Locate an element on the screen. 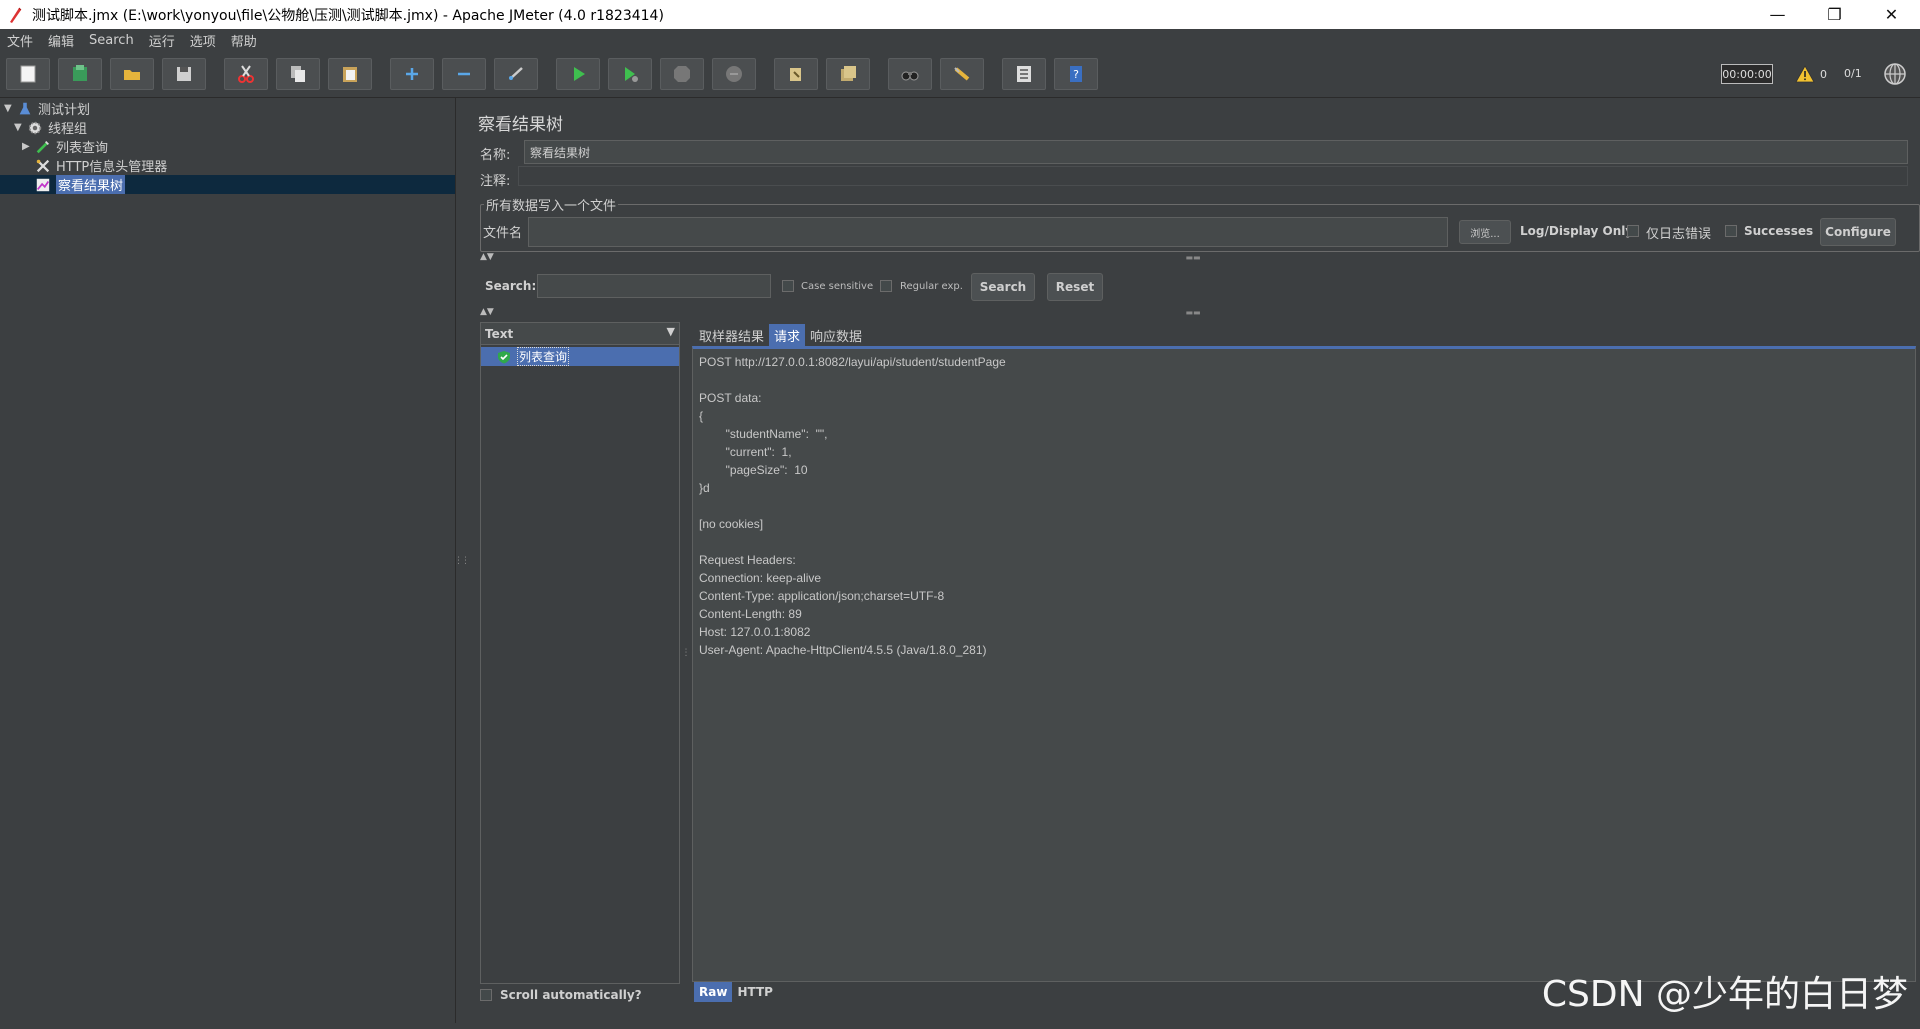  shutdown-button is located at coordinates (734, 74).